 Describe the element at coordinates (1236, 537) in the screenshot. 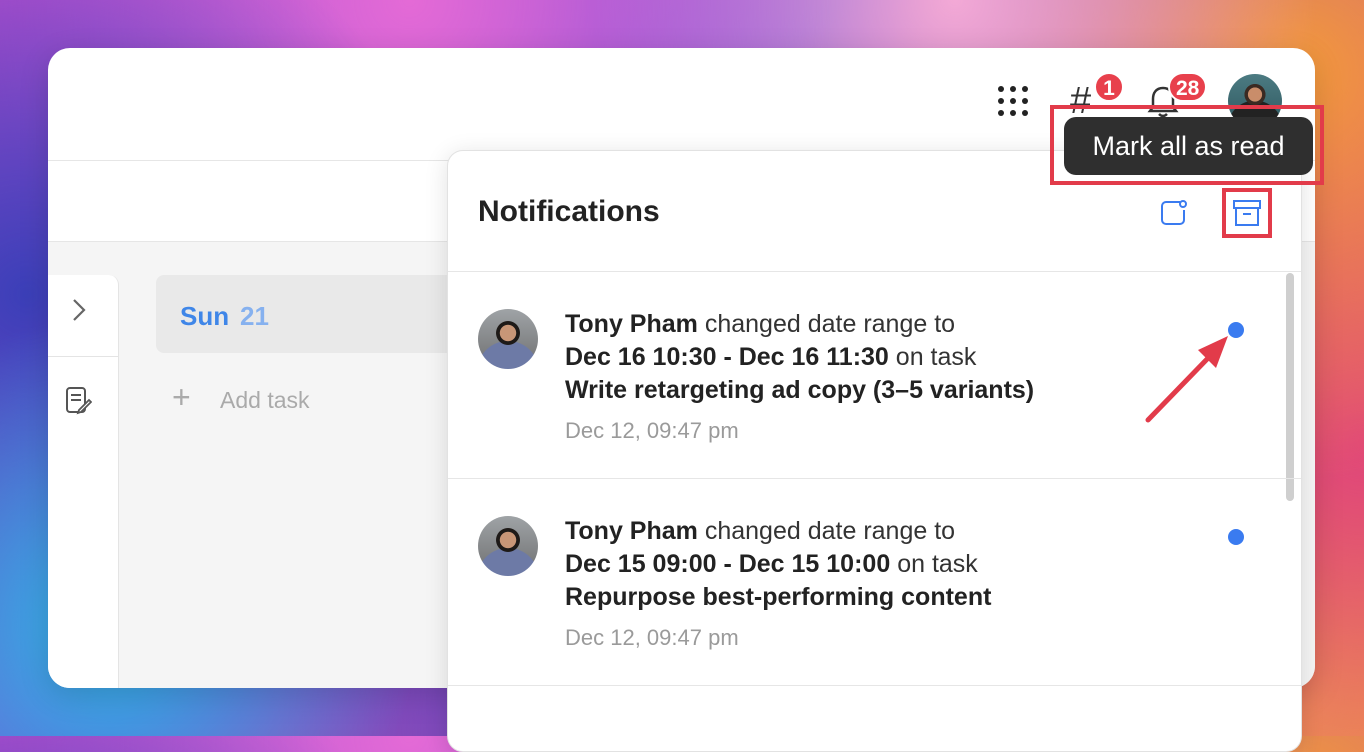

I see `unread-indicator` at that location.